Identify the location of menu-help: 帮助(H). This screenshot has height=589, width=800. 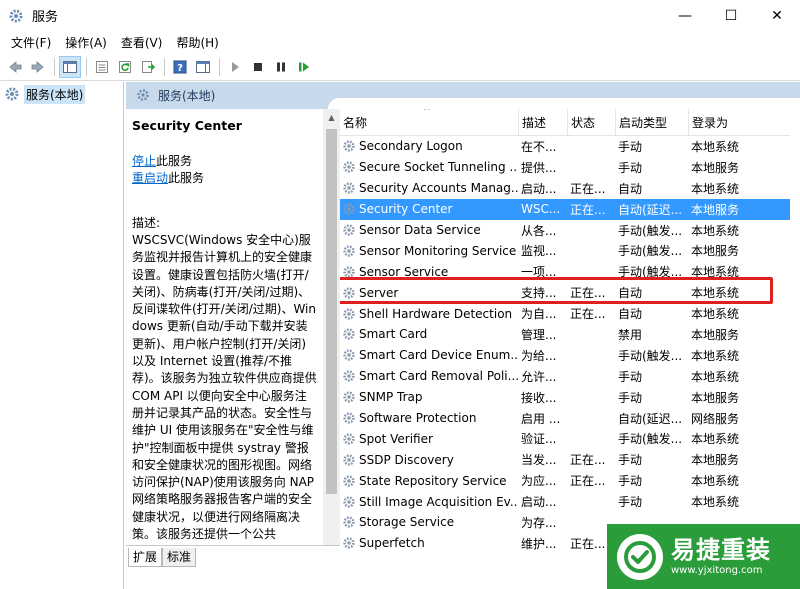
(197, 42).